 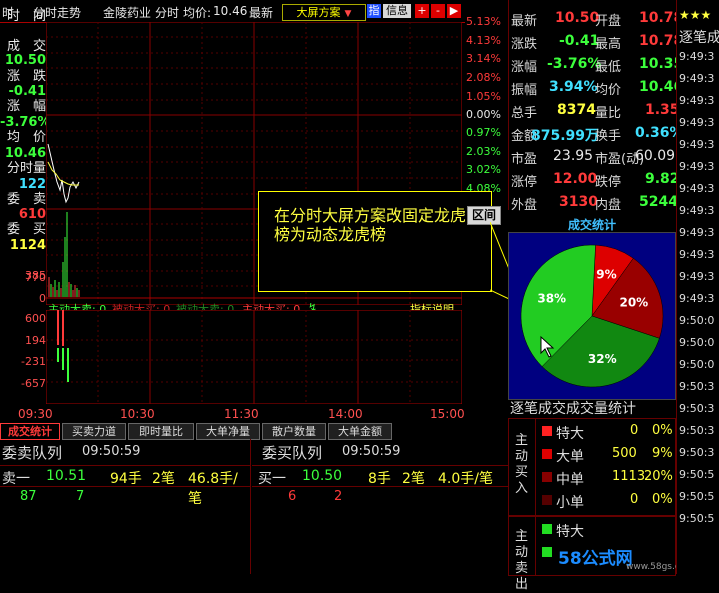 What do you see at coordinates (33, 361) in the screenshot?
I see `lower-tick: -231` at bounding box center [33, 361].